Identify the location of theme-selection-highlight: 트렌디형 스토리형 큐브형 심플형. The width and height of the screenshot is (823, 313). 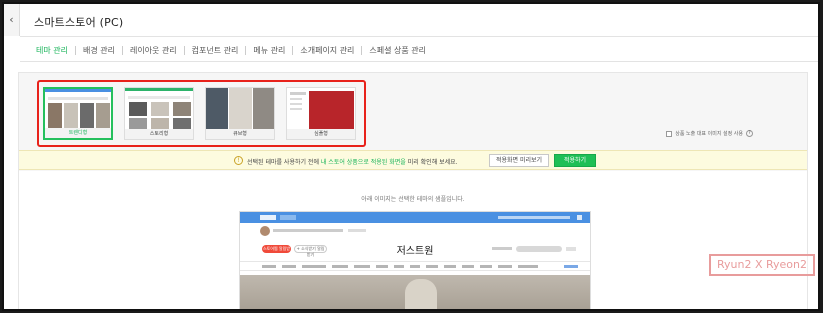
(201, 113).